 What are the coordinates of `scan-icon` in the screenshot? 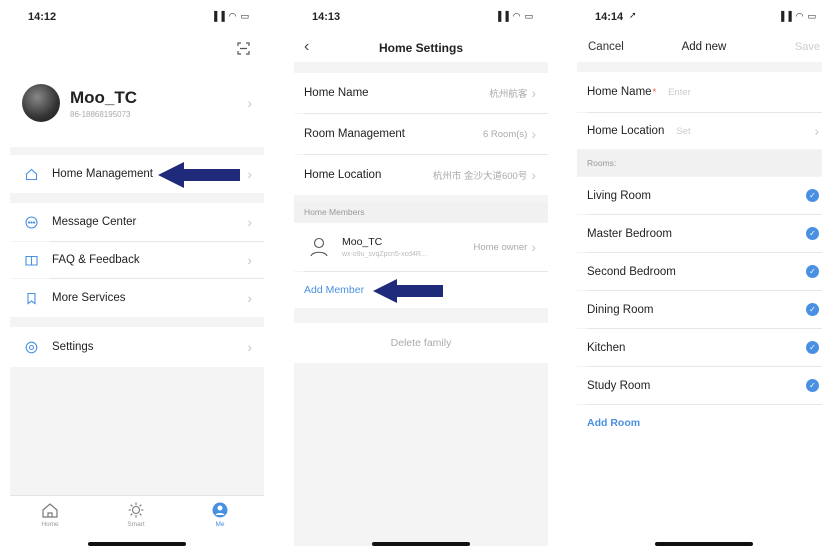 It's located at (243, 51).